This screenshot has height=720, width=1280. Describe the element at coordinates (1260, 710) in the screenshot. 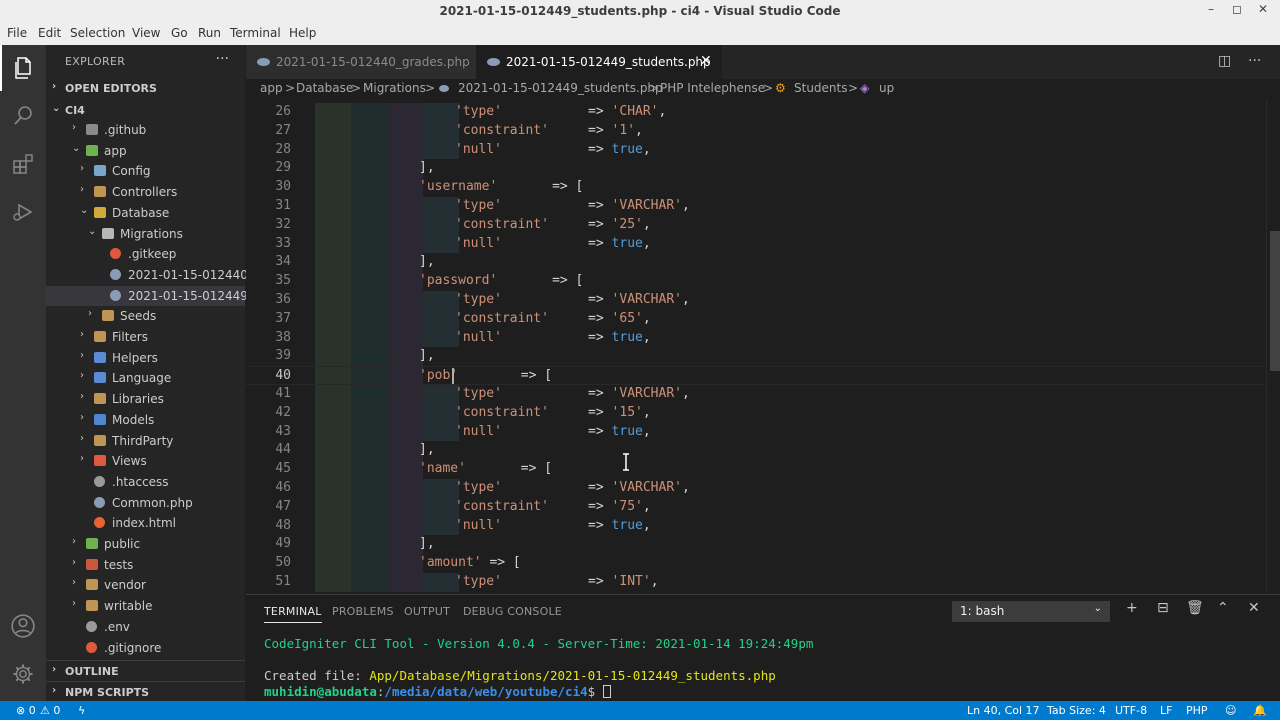

I see `notifications-bell-icon: 🔔` at that location.